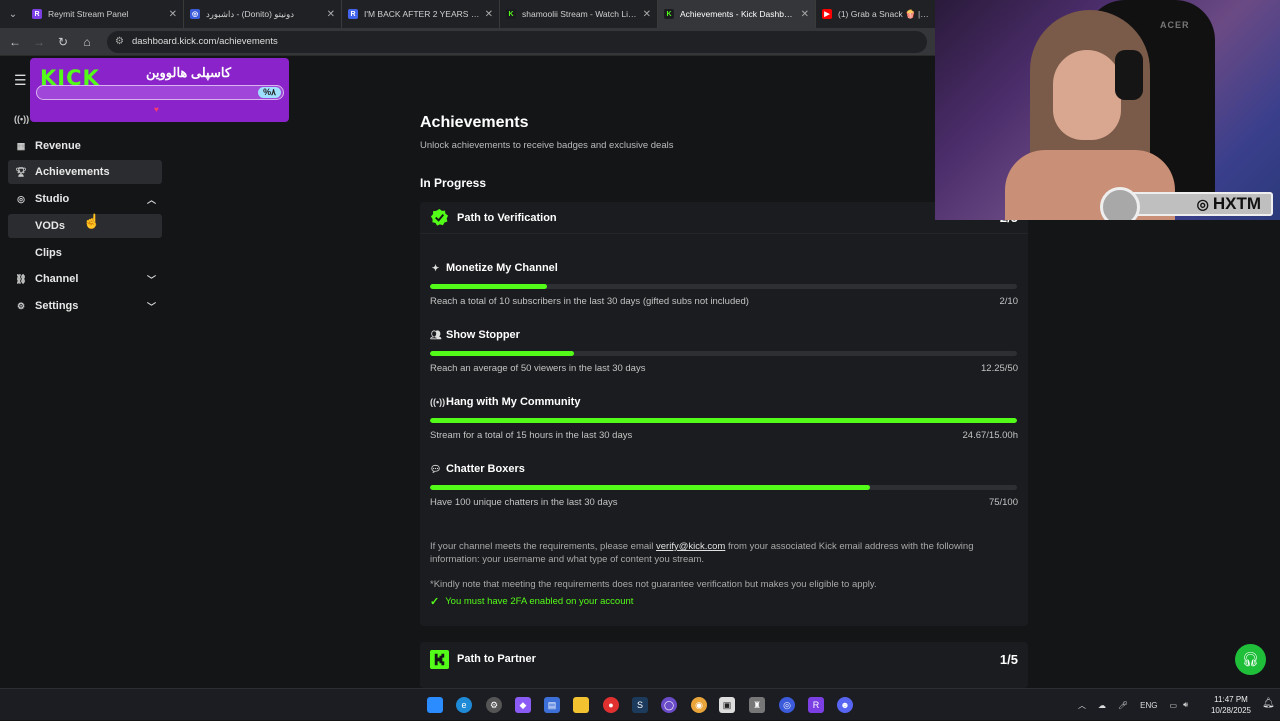 The image size is (1280, 721). I want to click on revenue-icon: ▦, so click(21, 145).